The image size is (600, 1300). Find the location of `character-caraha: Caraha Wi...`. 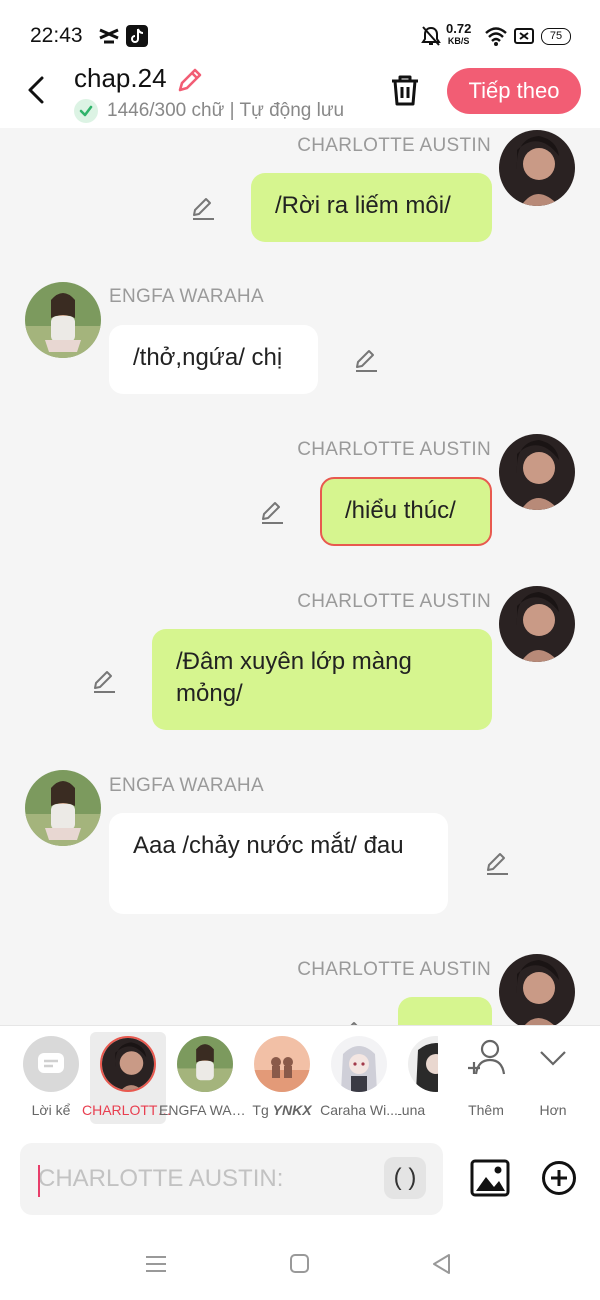

character-caraha: Caraha Wi... is located at coordinates (359, 1078).